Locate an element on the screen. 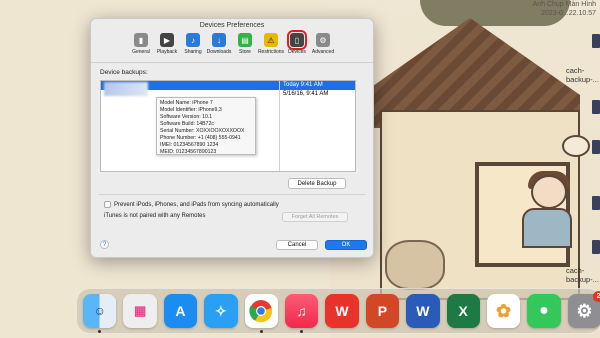  tab-label: General is located at coordinates (141, 52).